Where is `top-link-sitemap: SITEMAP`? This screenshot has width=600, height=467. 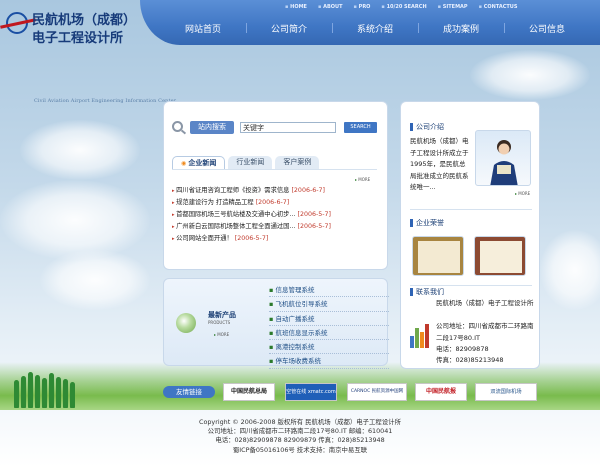 top-link-sitemap: SITEMAP is located at coordinates (453, 7).